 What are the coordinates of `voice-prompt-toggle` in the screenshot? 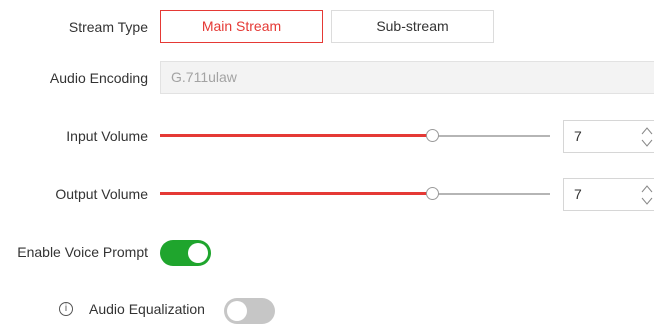 It's located at (185, 253).